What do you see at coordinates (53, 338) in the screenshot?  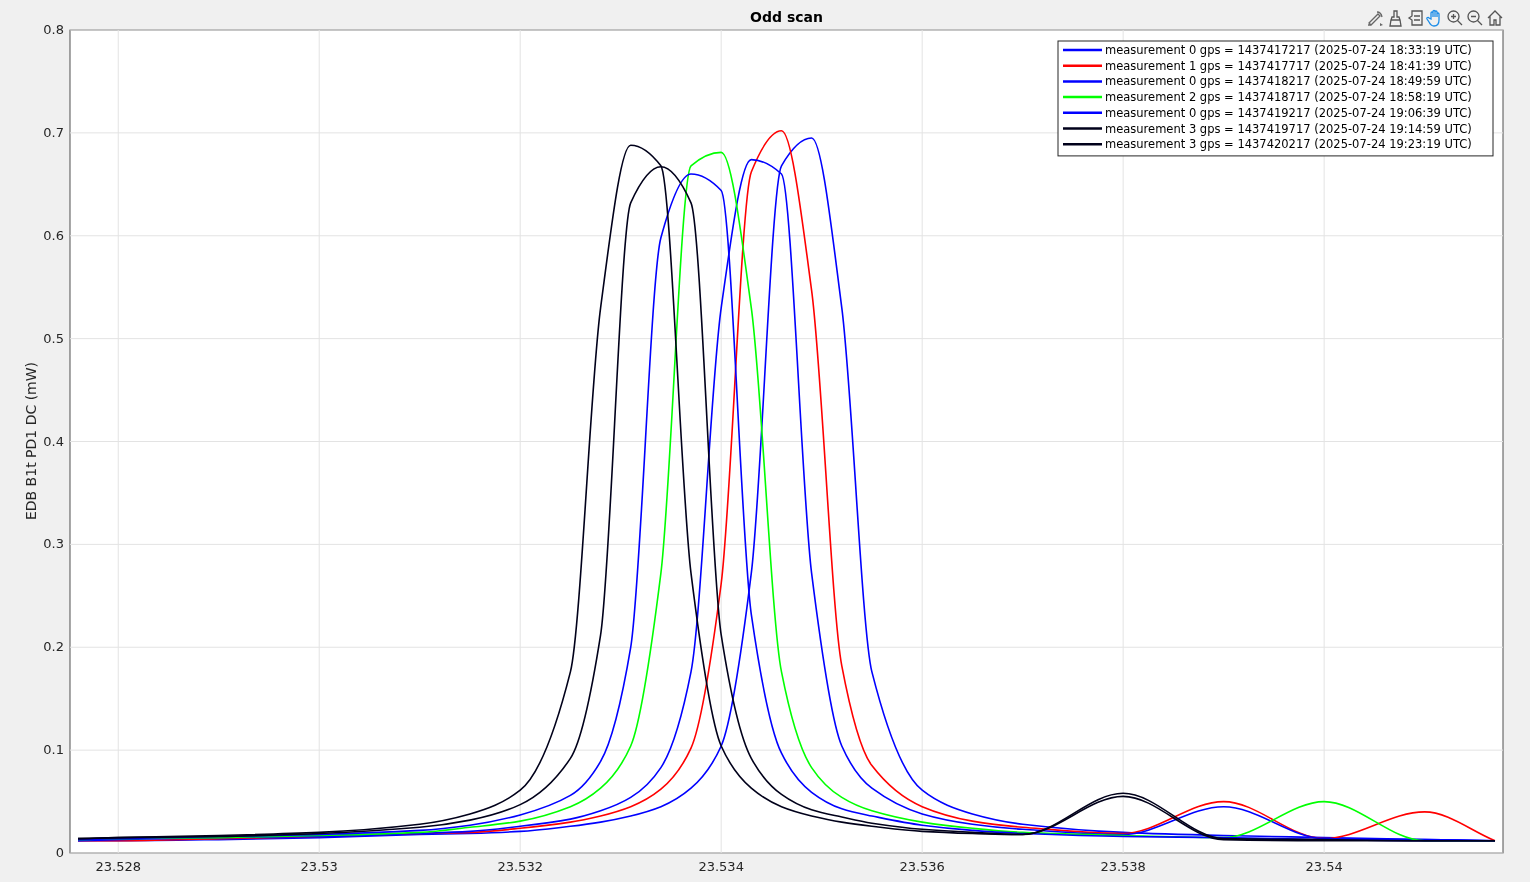 I see `y-tick-label: 0.5` at bounding box center [53, 338].